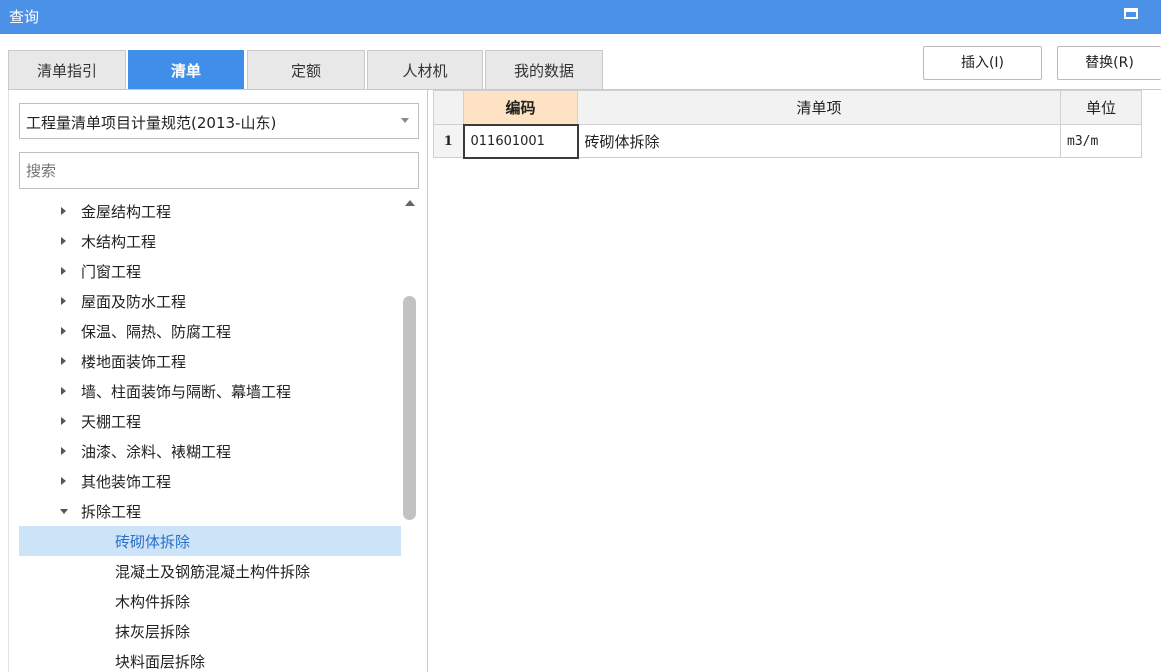  I want to click on standard-select-value: 工程量清单项目计量规范(2013-山东), so click(151, 123).